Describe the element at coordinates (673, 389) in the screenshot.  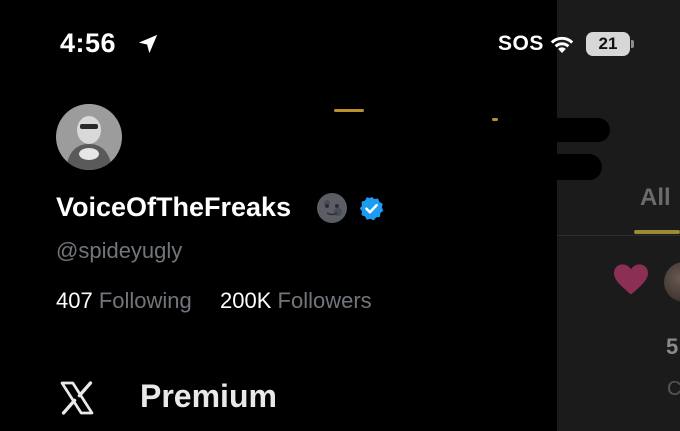
I see `peek-text: C` at that location.